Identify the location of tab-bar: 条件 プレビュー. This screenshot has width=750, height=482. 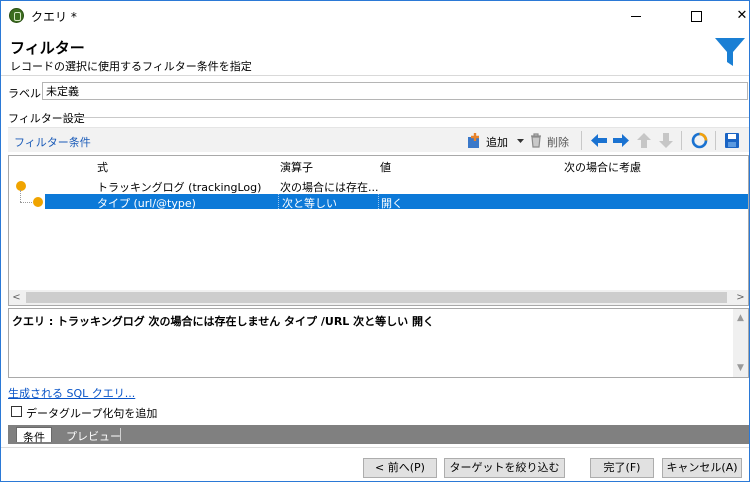
(378, 434).